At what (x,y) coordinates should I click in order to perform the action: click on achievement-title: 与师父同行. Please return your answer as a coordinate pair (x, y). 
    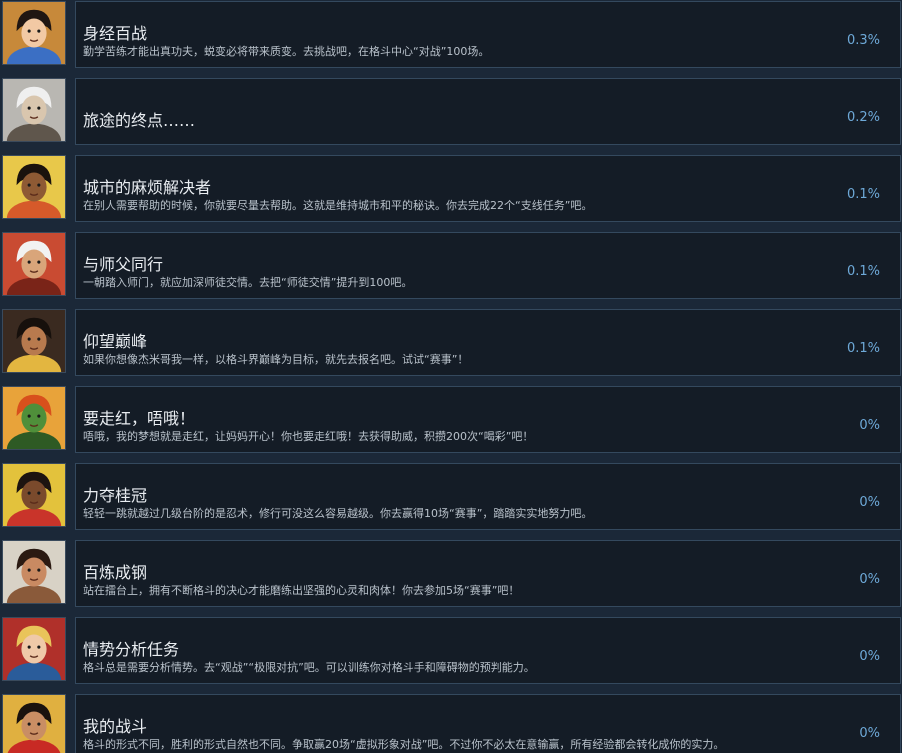
    Looking at the image, I should click on (123, 264).